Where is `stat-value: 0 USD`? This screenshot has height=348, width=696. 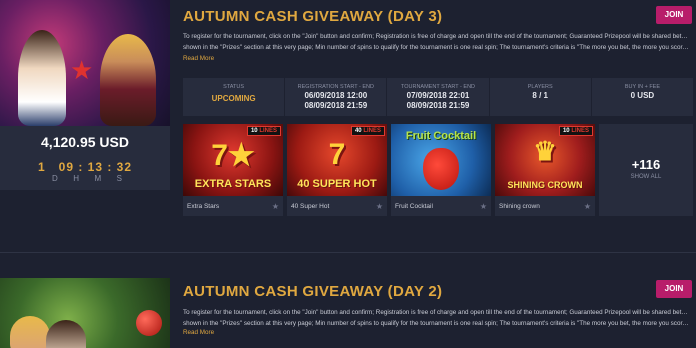 stat-value: 0 USD is located at coordinates (642, 95).